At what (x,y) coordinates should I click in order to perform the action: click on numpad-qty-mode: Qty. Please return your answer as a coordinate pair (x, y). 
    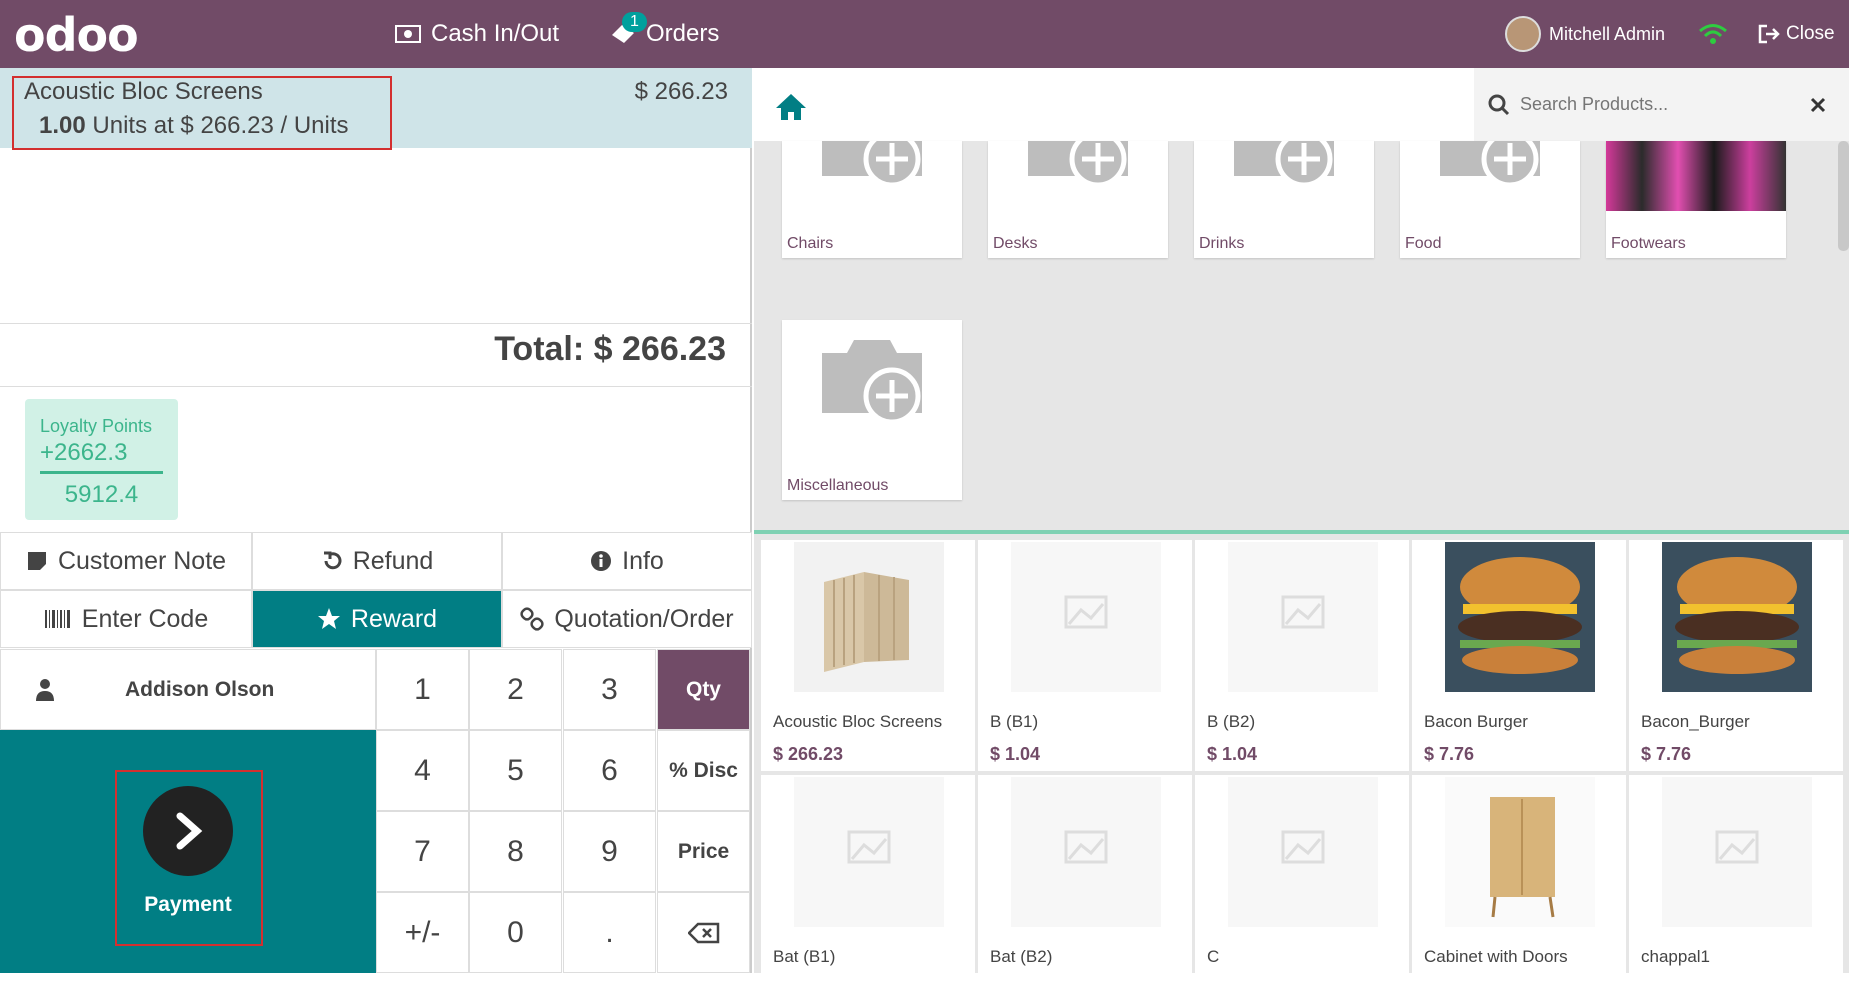
    Looking at the image, I should click on (703, 689).